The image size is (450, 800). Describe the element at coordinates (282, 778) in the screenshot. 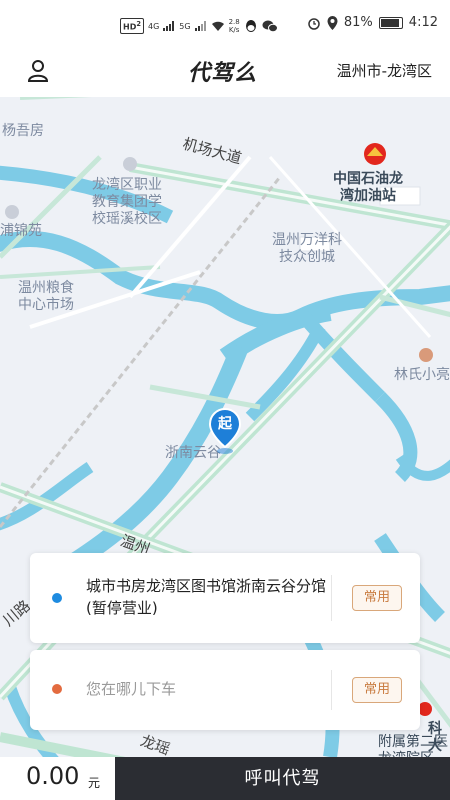

I see `call-driver-button: 呼叫代驾` at that location.